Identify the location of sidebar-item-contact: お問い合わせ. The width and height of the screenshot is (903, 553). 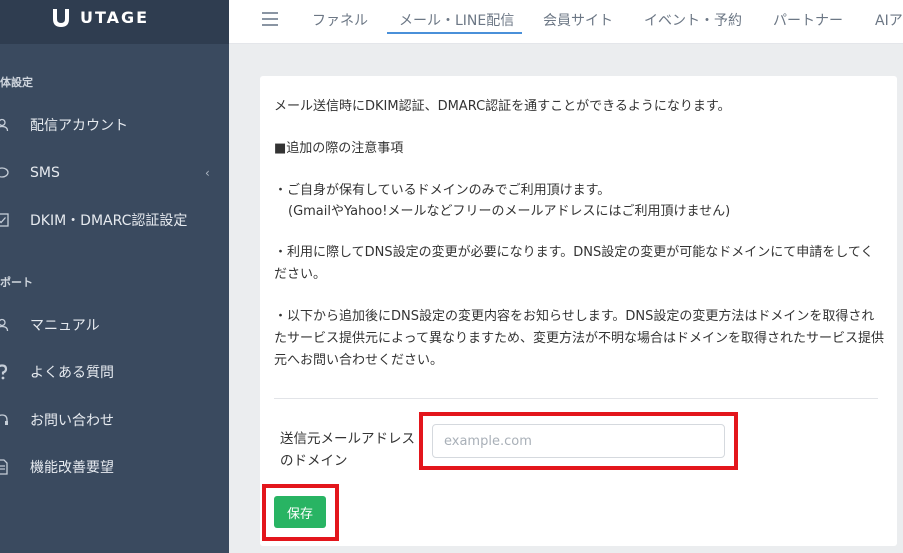
(114, 420).